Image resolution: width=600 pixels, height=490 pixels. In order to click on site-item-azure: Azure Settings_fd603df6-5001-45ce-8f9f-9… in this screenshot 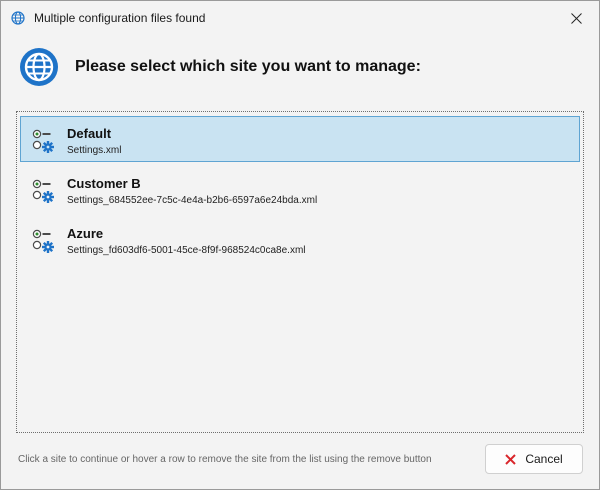, I will do `click(300, 239)`.